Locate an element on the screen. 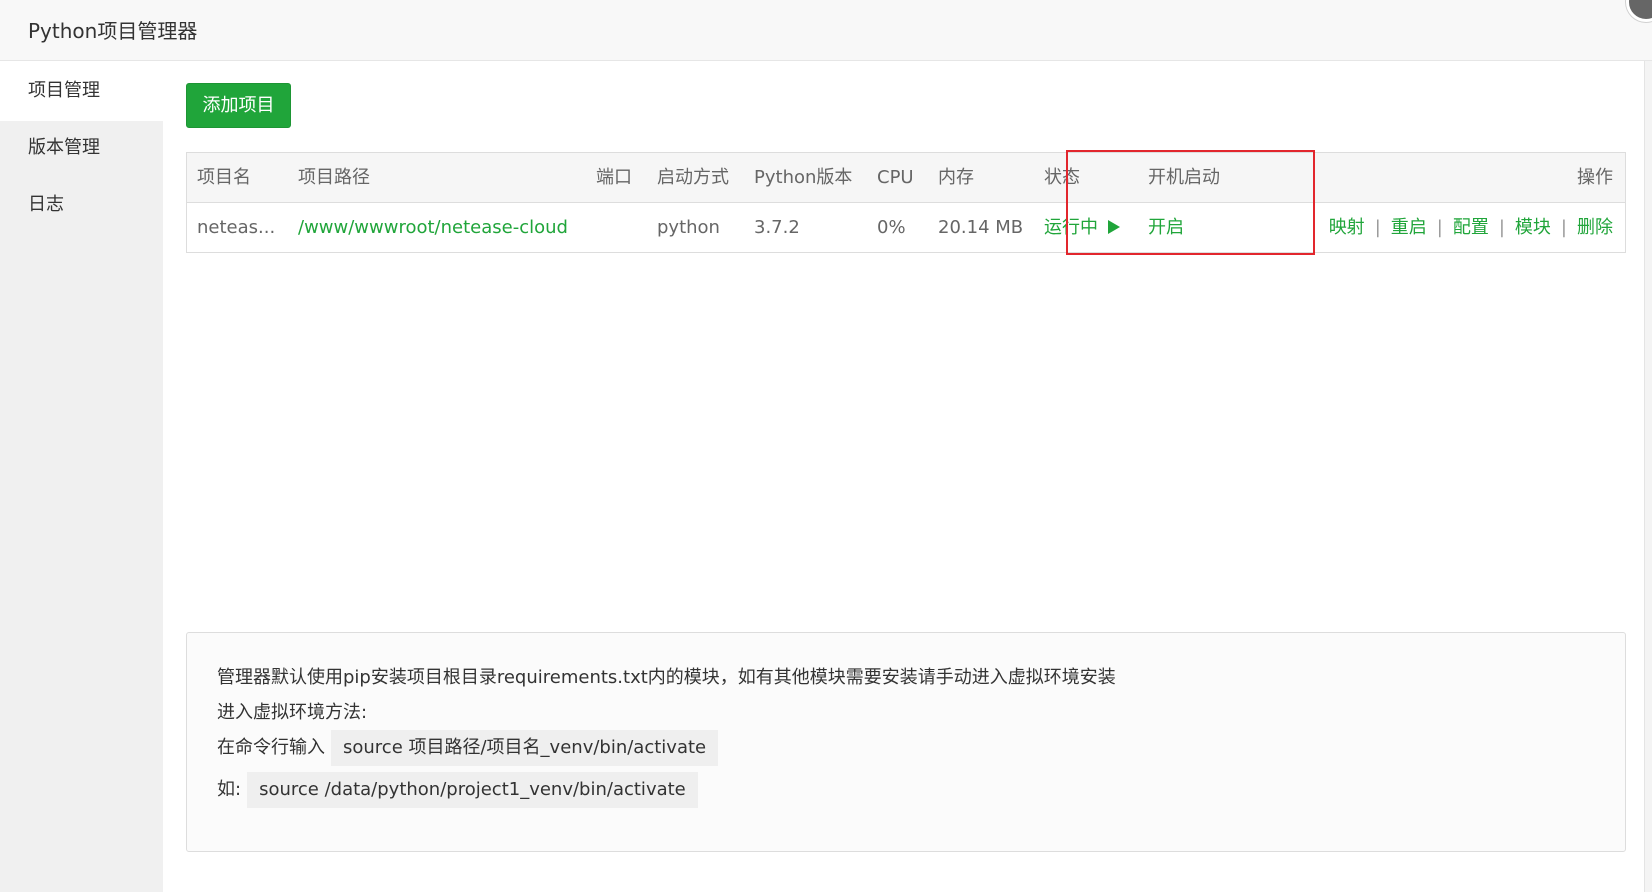  status-text: 运行中 is located at coordinates (1071, 227).